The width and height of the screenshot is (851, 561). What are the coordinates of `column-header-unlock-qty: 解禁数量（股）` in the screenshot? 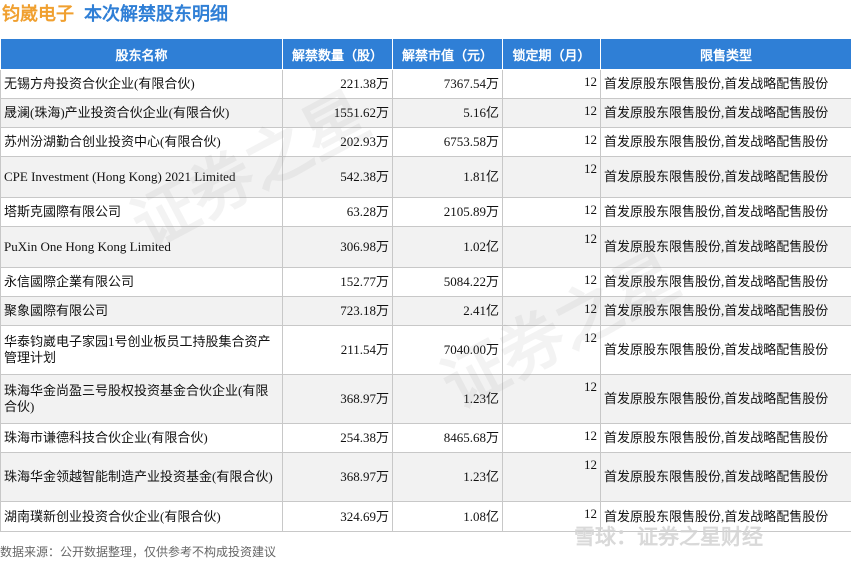 It's located at (337, 54).